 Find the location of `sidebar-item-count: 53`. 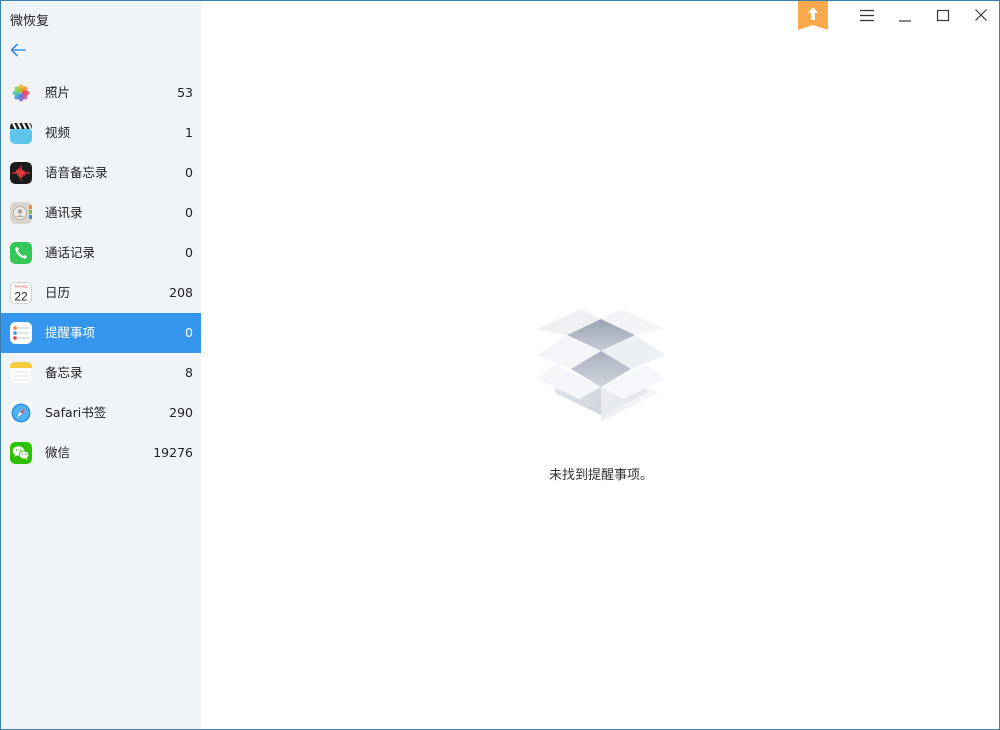

sidebar-item-count: 53 is located at coordinates (185, 92).